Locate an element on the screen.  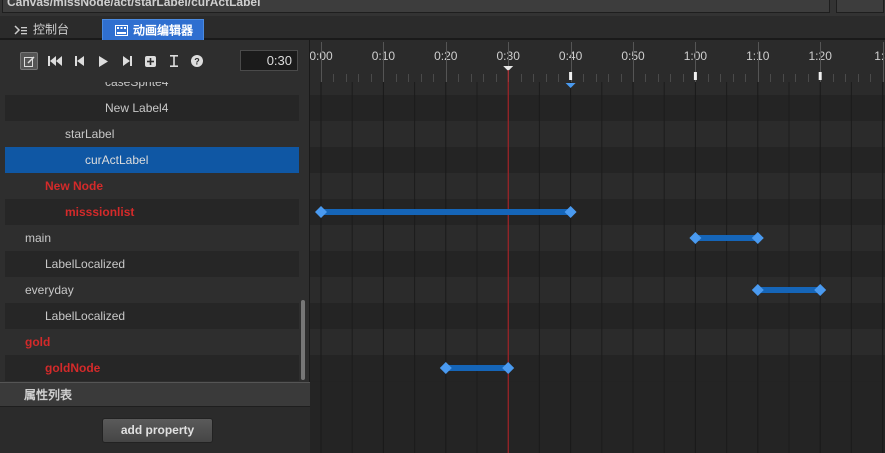
next-frame-button is located at coordinates (127, 61).